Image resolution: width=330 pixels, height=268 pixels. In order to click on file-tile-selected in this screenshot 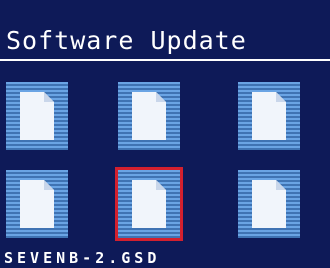, I will do `click(149, 204)`.